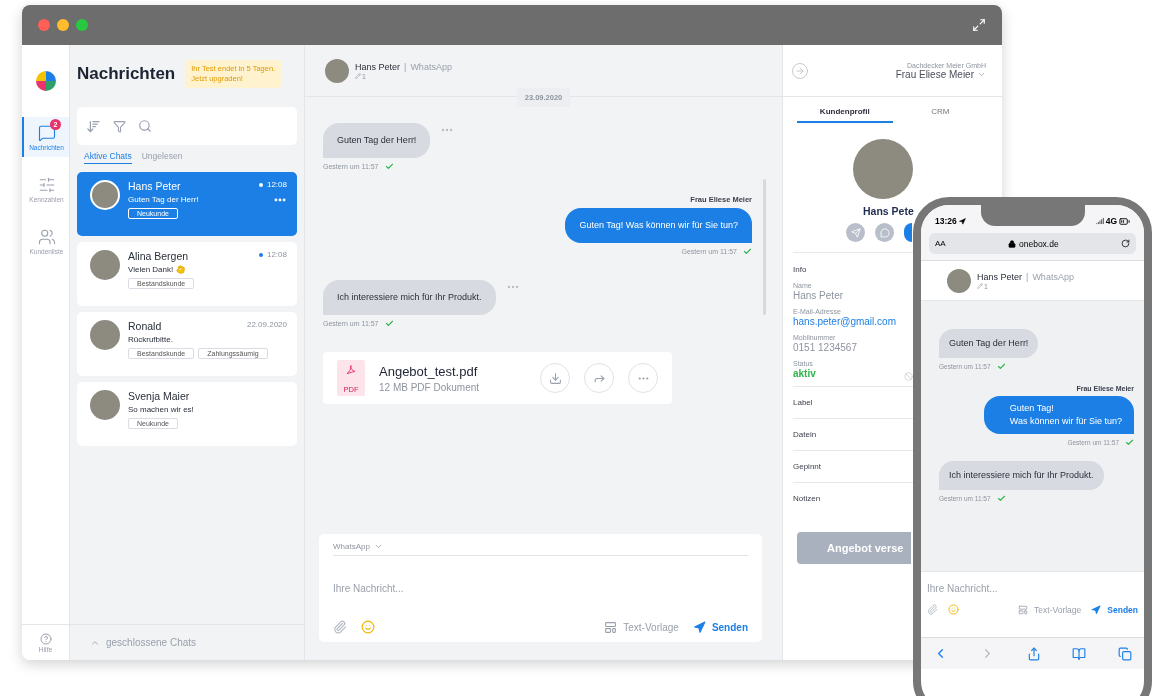  I want to click on section-heading: Info, so click(800, 270).